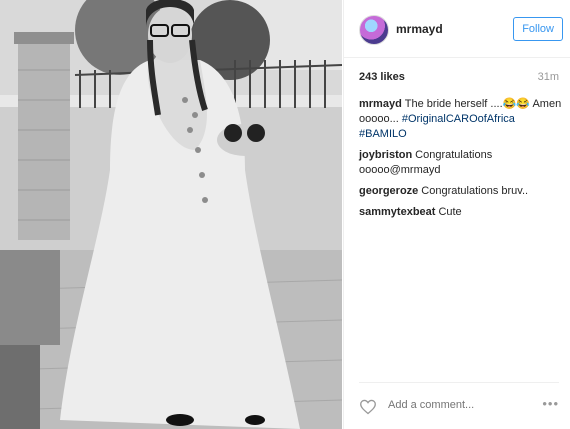  What do you see at coordinates (419, 29) in the screenshot?
I see `username-link: mrmayd` at bounding box center [419, 29].